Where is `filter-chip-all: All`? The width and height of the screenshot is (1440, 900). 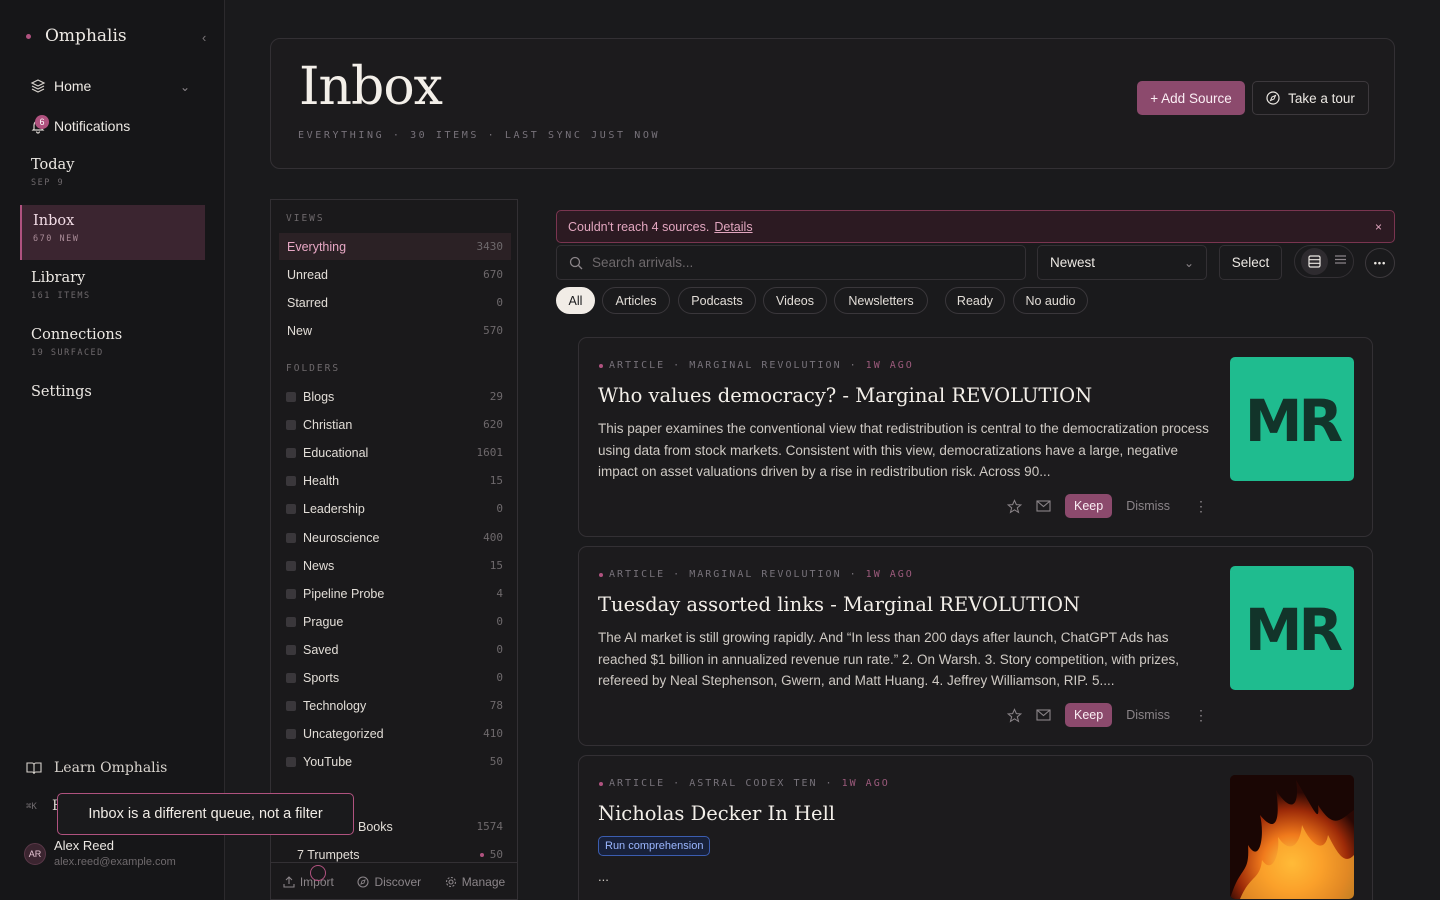 filter-chip-all: All is located at coordinates (575, 300).